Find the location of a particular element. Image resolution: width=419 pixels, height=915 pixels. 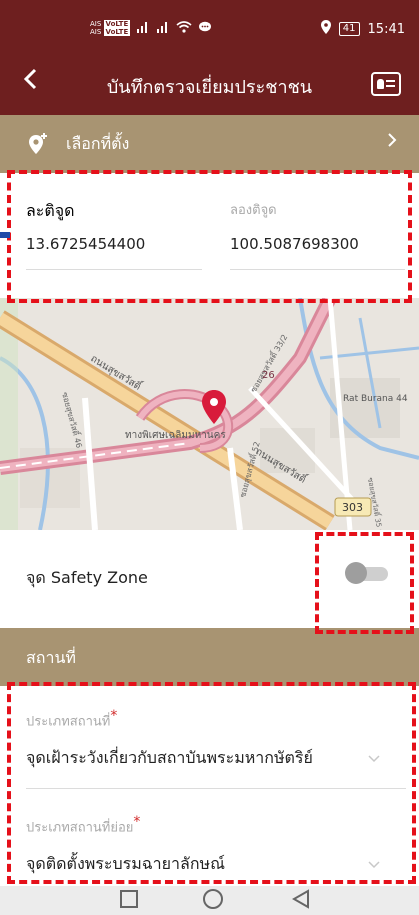

id-card-icon is located at coordinates (380, 84).